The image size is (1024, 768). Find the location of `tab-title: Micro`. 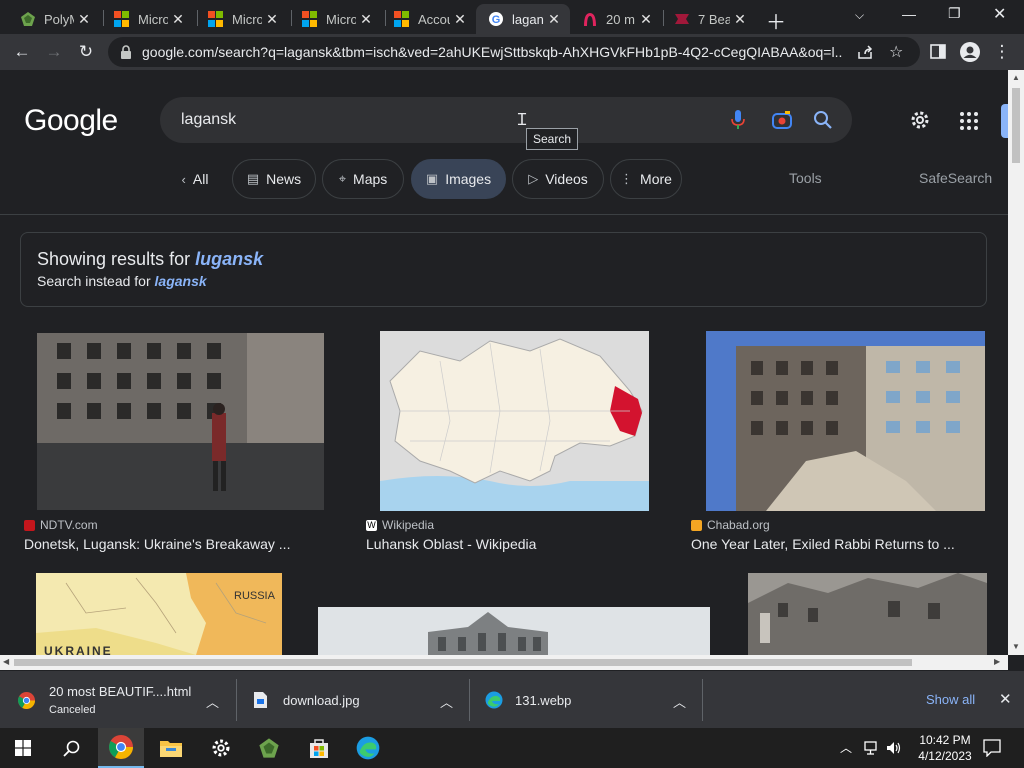

tab-title: Micro is located at coordinates (153, 19).